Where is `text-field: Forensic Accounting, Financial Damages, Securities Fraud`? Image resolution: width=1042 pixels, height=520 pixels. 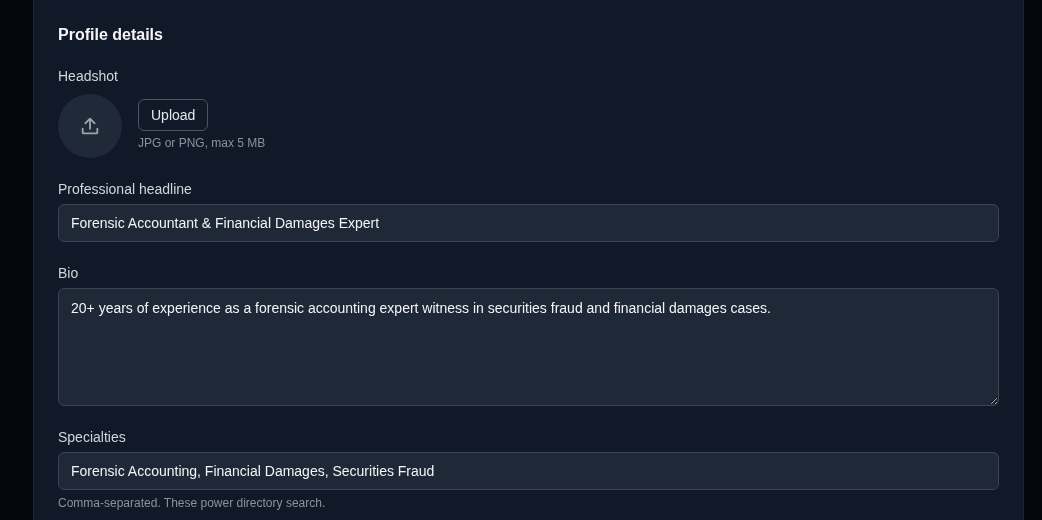 text-field: Forensic Accounting, Financial Damages, Securities Fraud is located at coordinates (528, 471).